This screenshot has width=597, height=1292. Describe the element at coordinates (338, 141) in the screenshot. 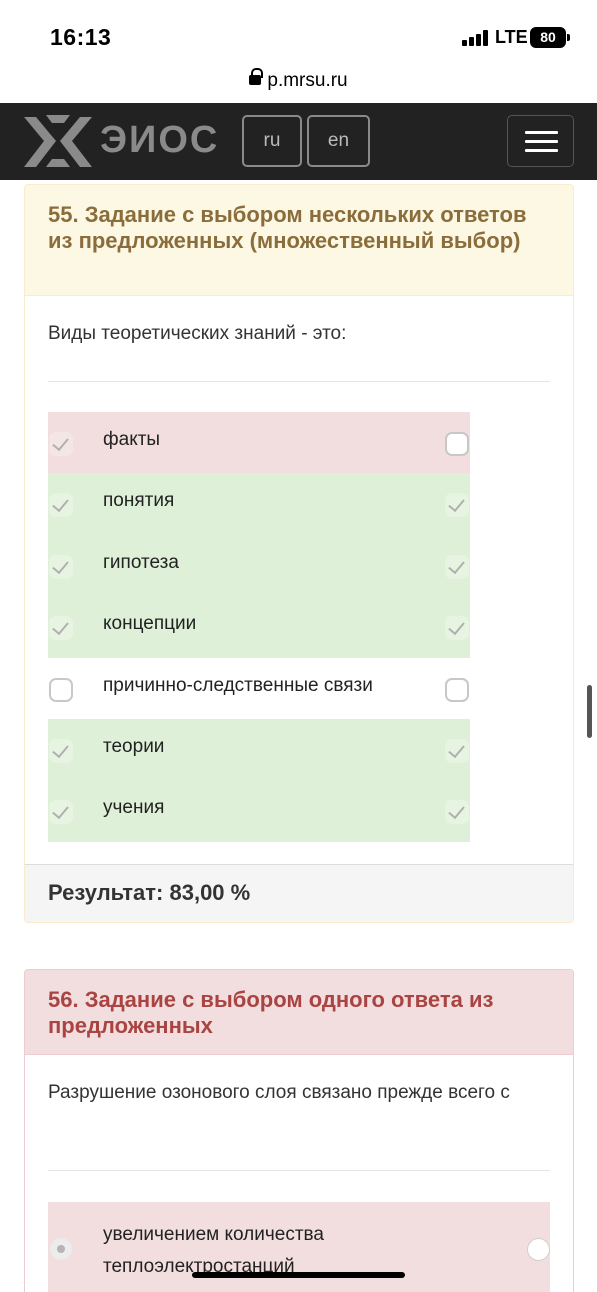

I see `lang-en-button: en` at that location.